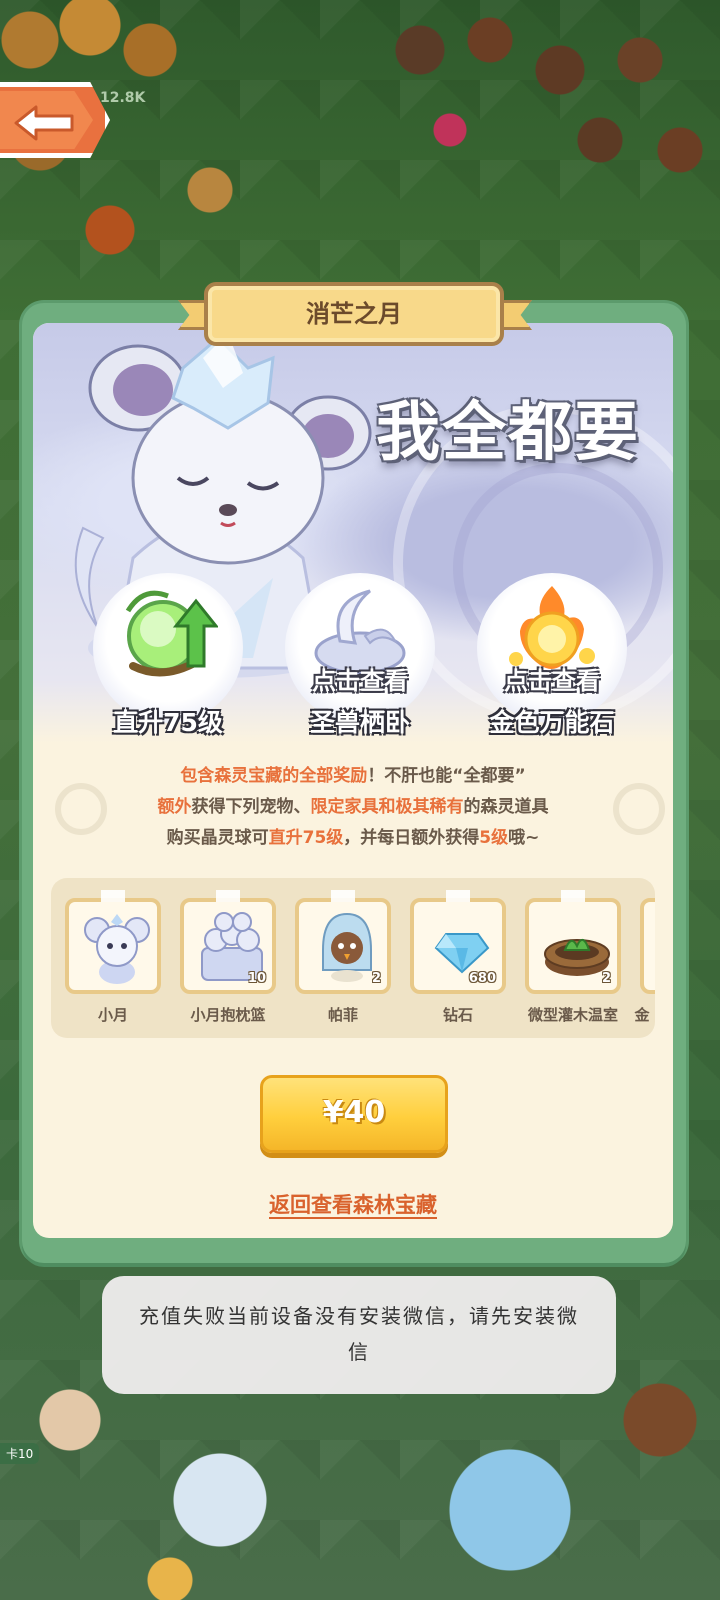  Describe the element at coordinates (359, 722) in the screenshot. I see `reward-label-moon-bed: 圣兽栖卧` at that location.